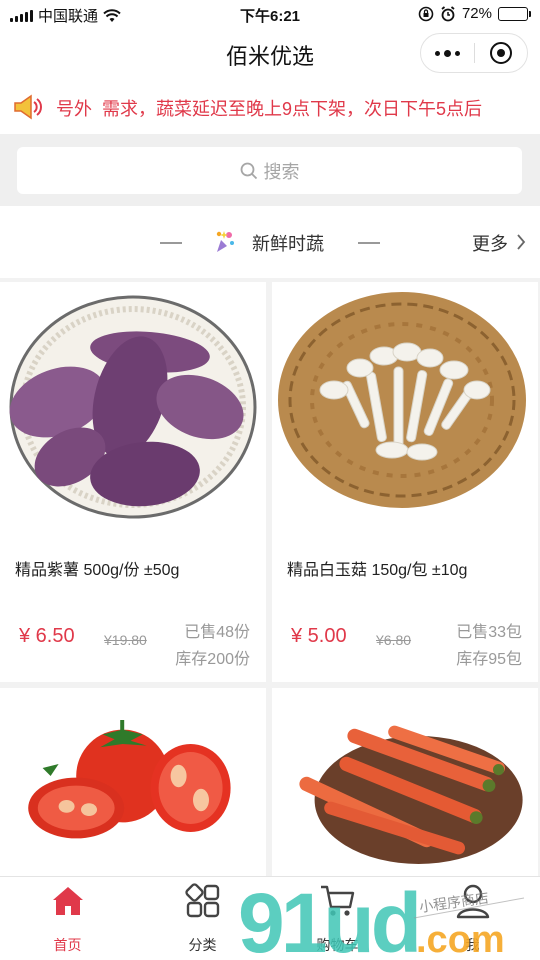  I want to click on product-name: 精品紫薯 500g/份 ±50g, so click(97, 570).